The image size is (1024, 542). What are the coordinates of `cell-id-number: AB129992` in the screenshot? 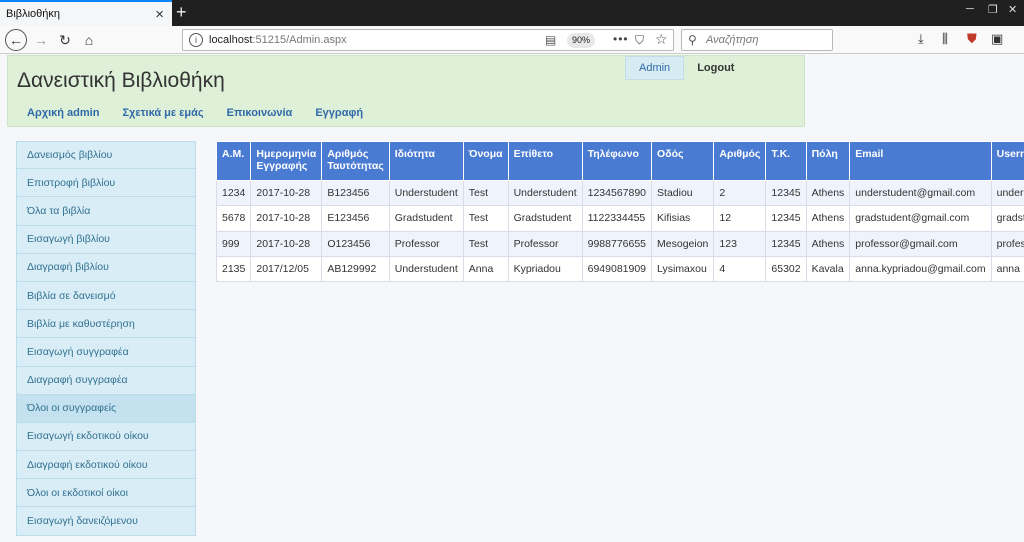 It's located at (355, 269).